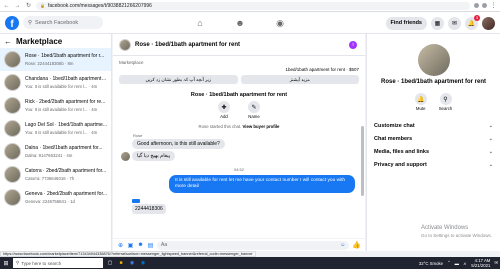 The image size is (500, 269). I want to click on file-explorer-icon: ■, so click(121, 263).